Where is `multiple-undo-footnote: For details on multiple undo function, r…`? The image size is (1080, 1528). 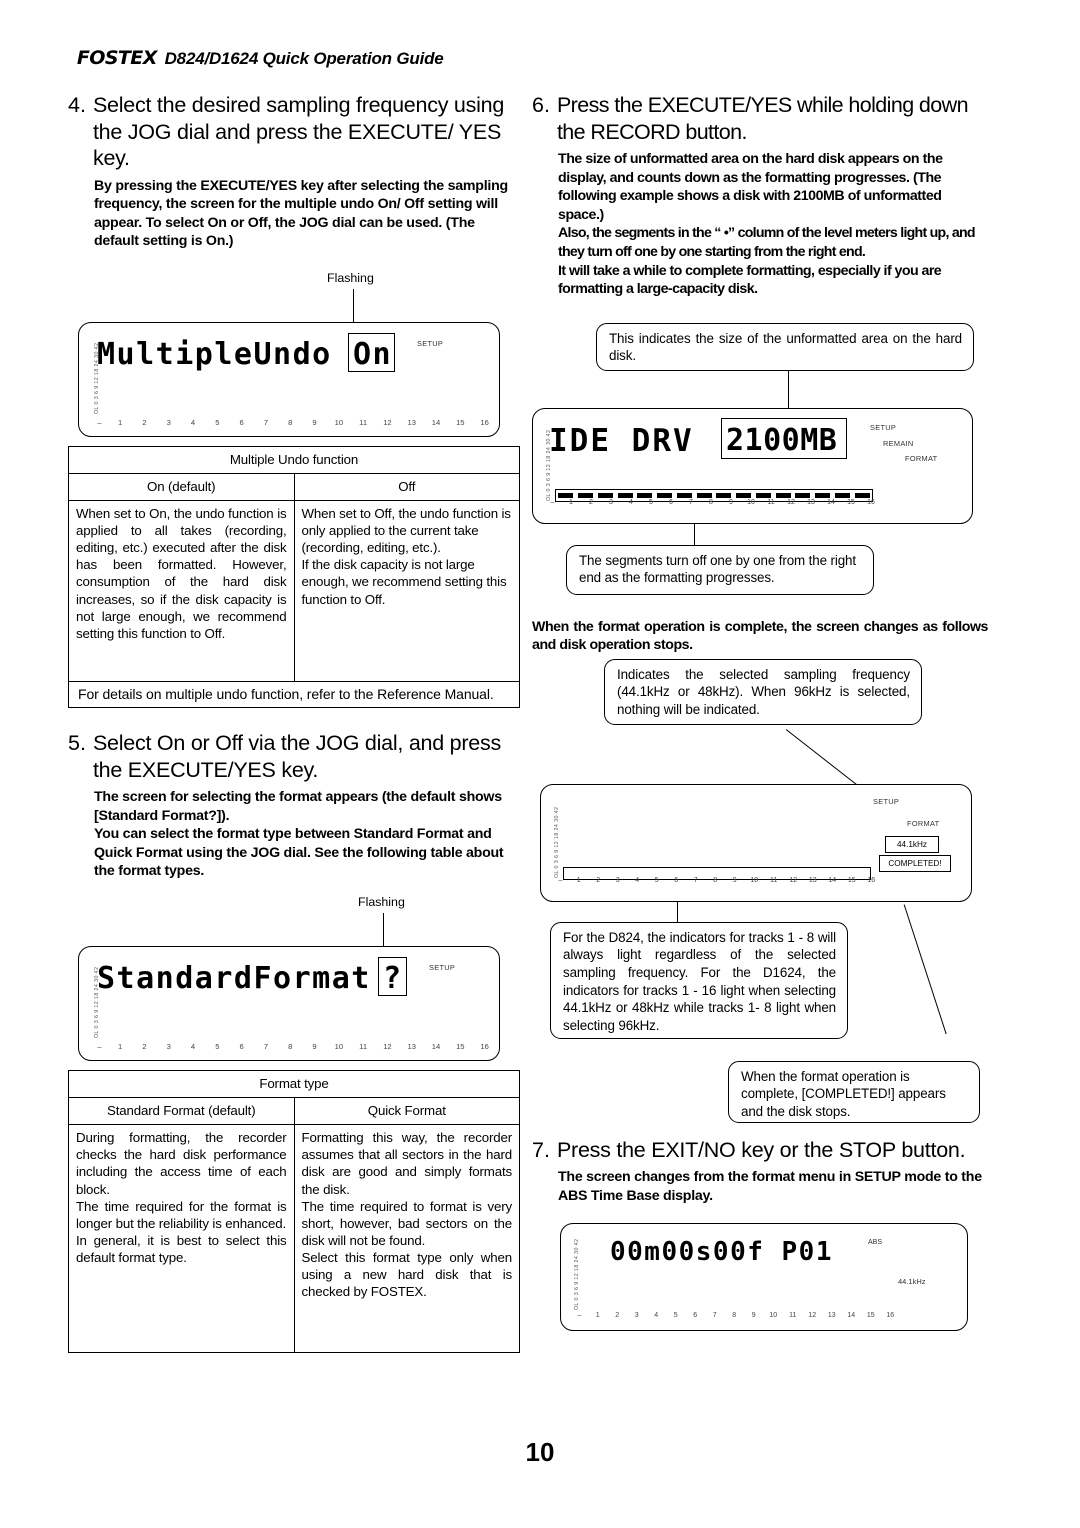
multiple-undo-footnote: For details on multiple undo function, r… is located at coordinates (294, 694).